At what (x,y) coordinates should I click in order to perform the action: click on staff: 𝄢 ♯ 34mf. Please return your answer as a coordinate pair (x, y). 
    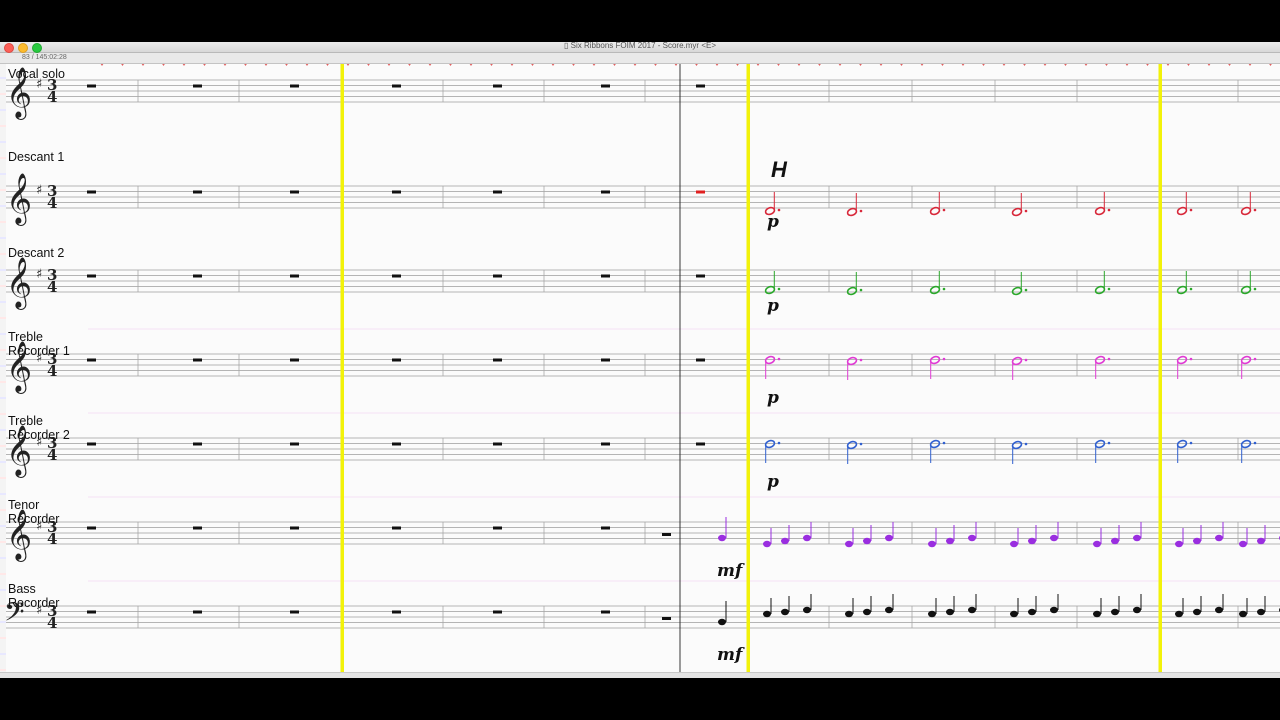
    Looking at the image, I should click on (642, 629).